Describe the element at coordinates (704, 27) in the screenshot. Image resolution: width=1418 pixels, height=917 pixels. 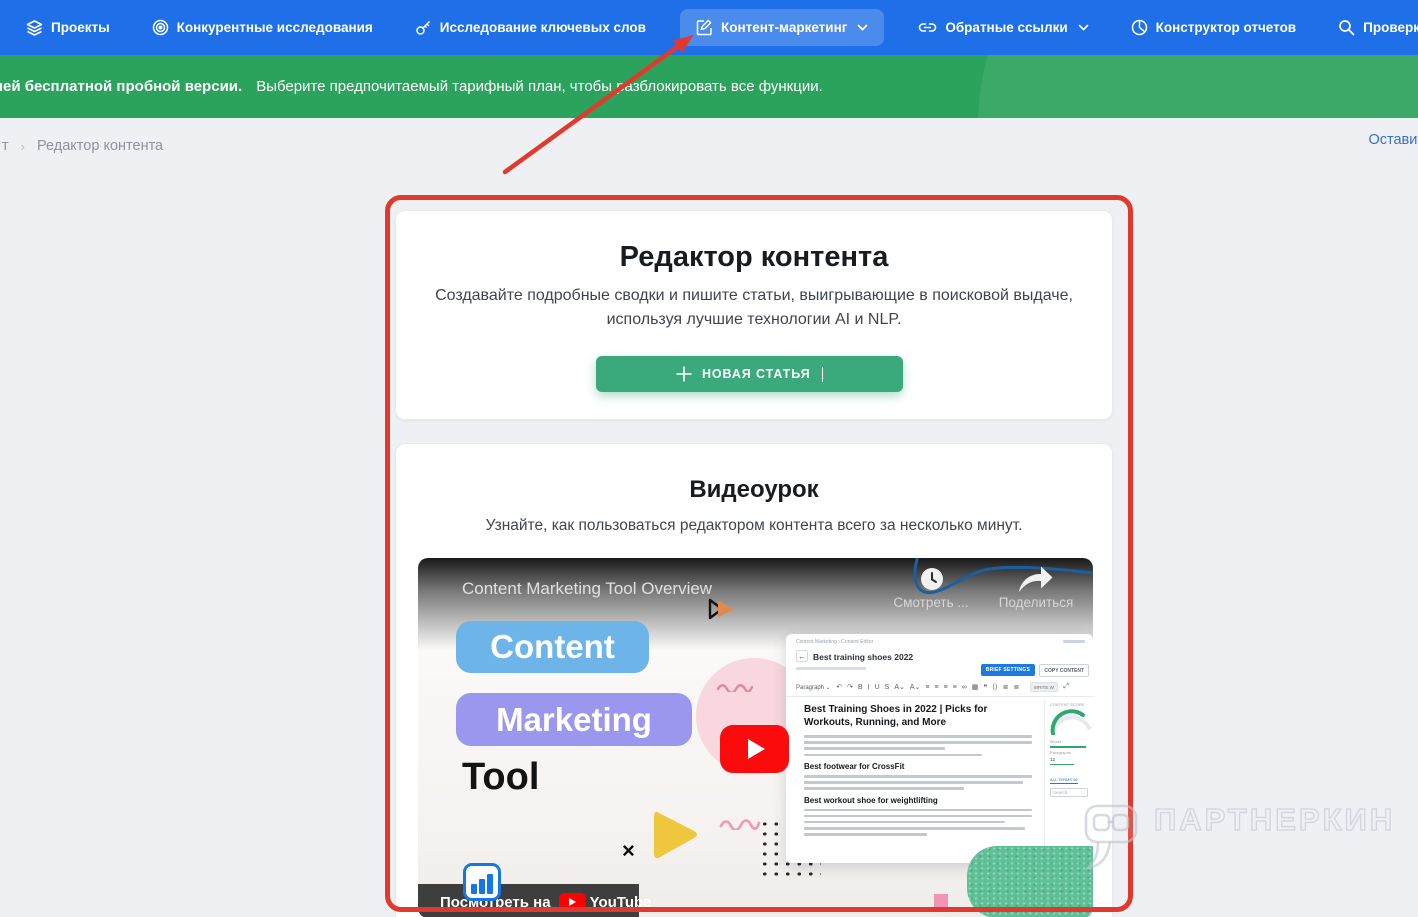
I see `edit-icon` at that location.